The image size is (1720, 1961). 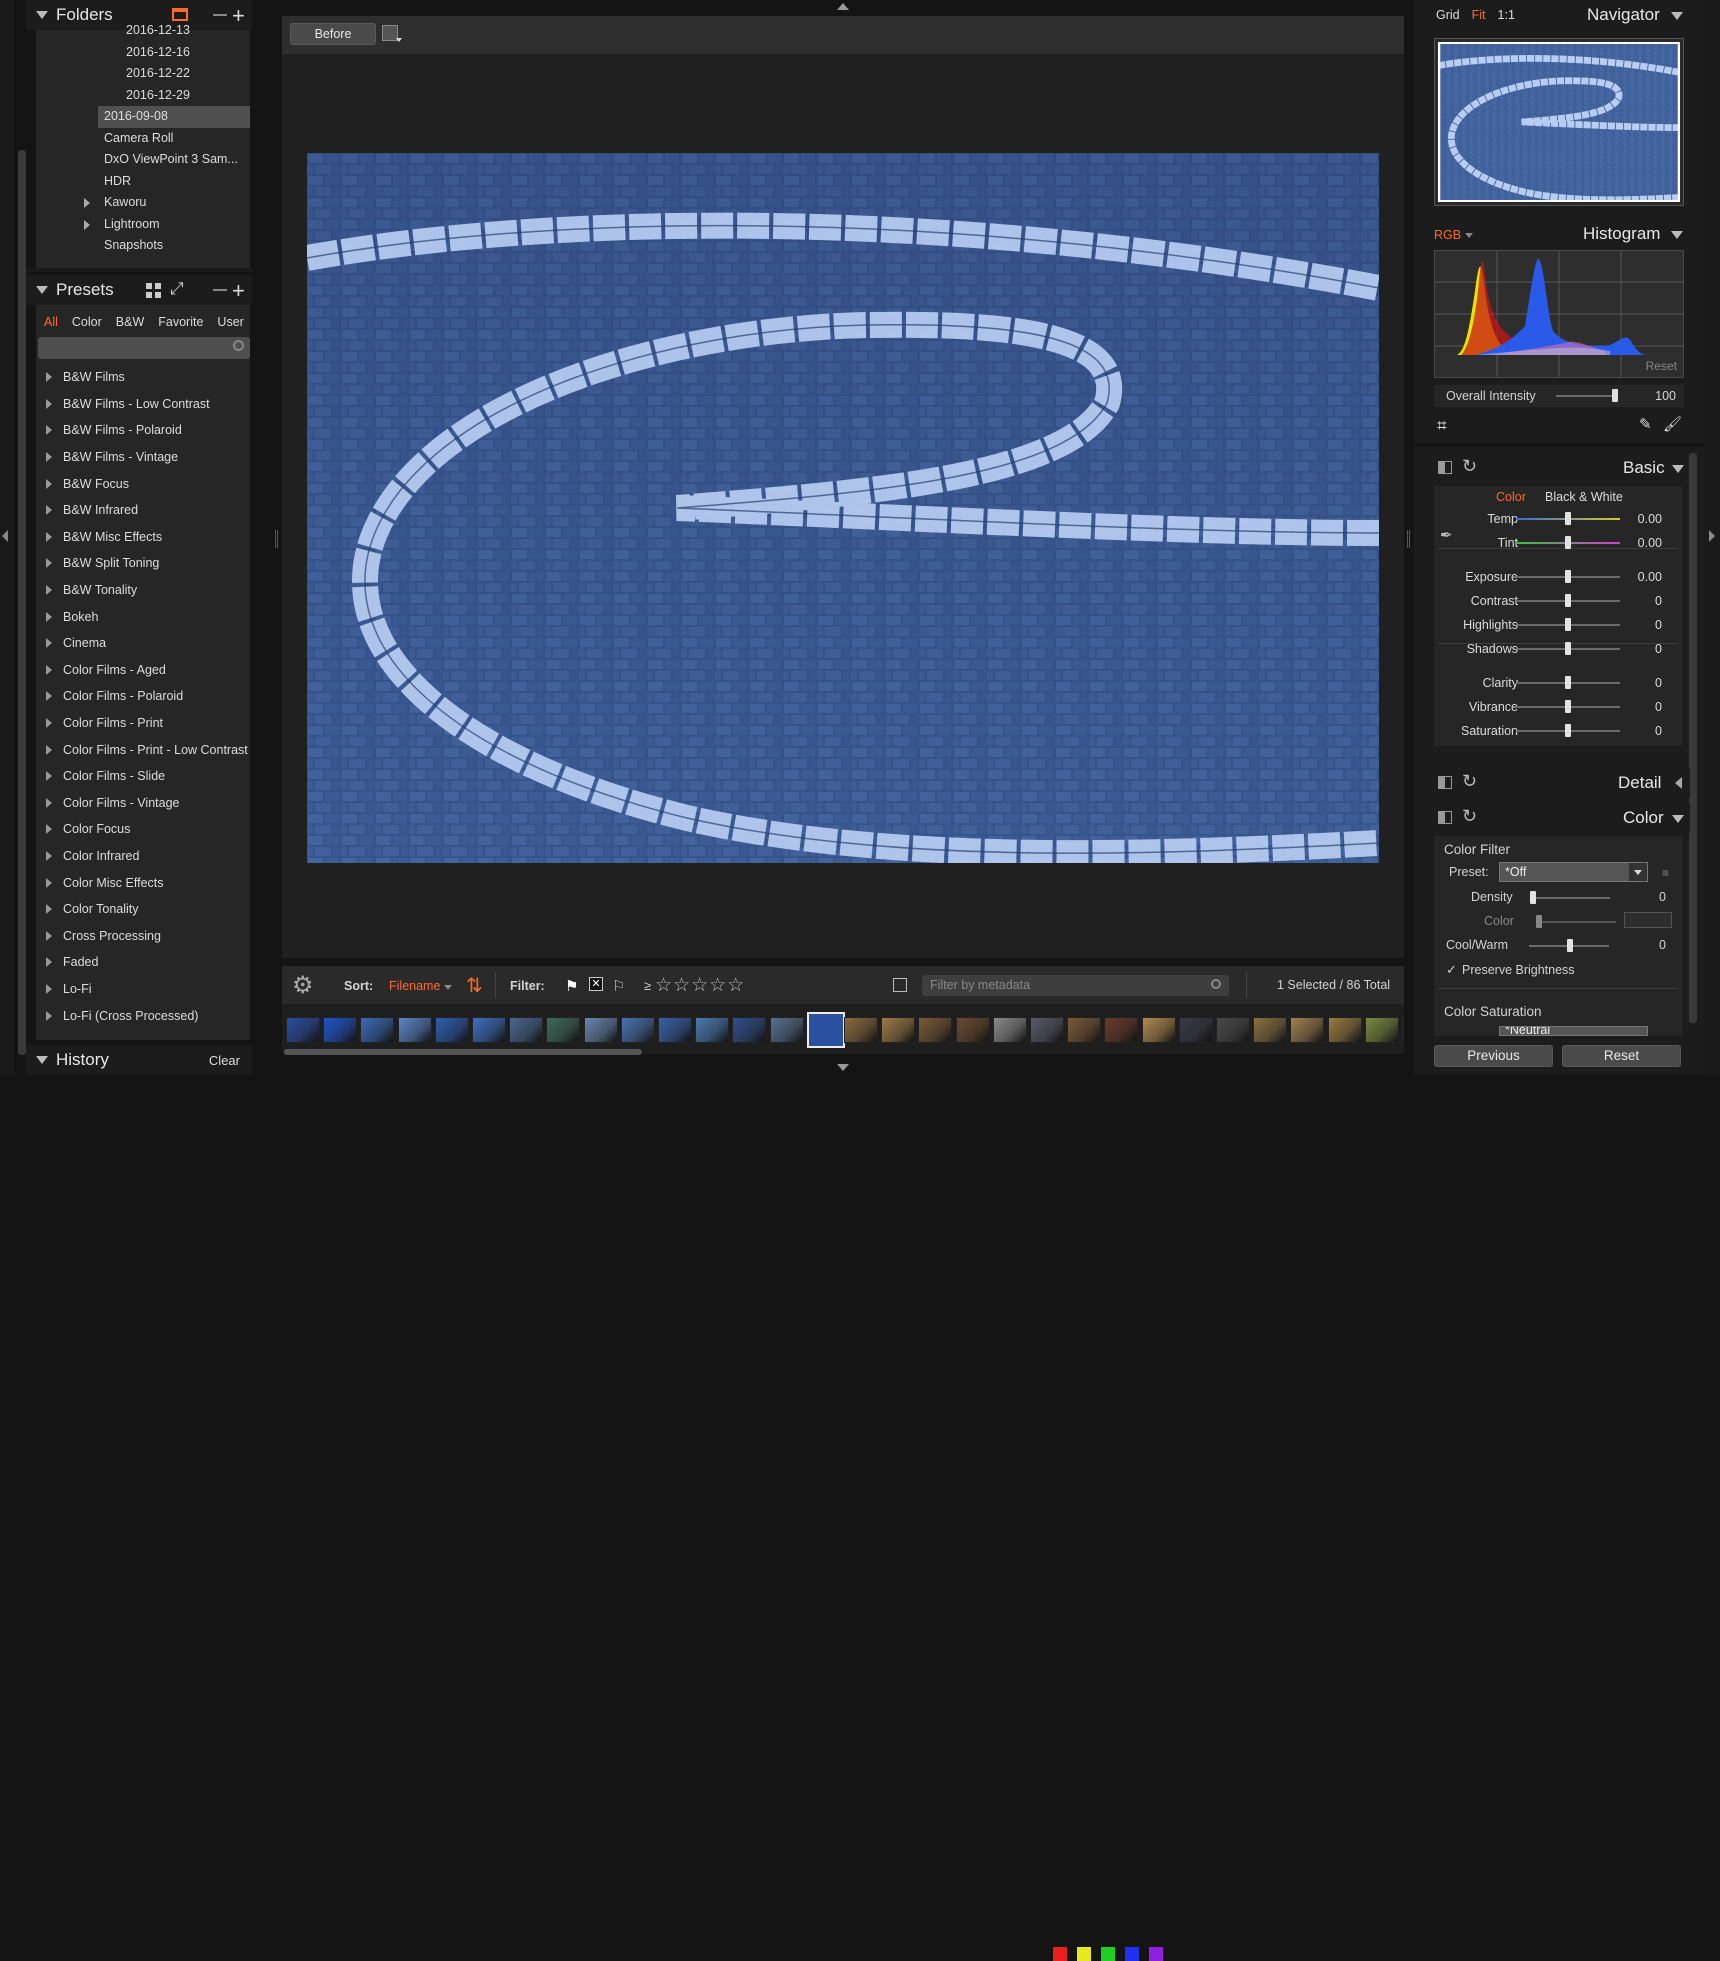 What do you see at coordinates (1677, 235) in the screenshot?
I see `collapse-histogram-icon` at bounding box center [1677, 235].